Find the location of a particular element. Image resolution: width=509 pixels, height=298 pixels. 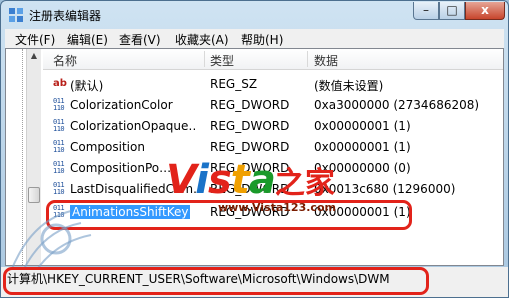

minimize-button: – is located at coordinates (426, 11).